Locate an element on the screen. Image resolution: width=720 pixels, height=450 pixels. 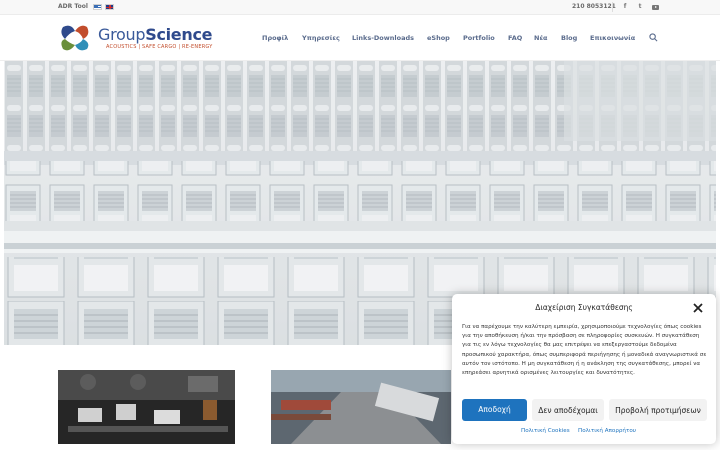
nav-item-services: Υπηρεσίες is located at coordinates (321, 38).